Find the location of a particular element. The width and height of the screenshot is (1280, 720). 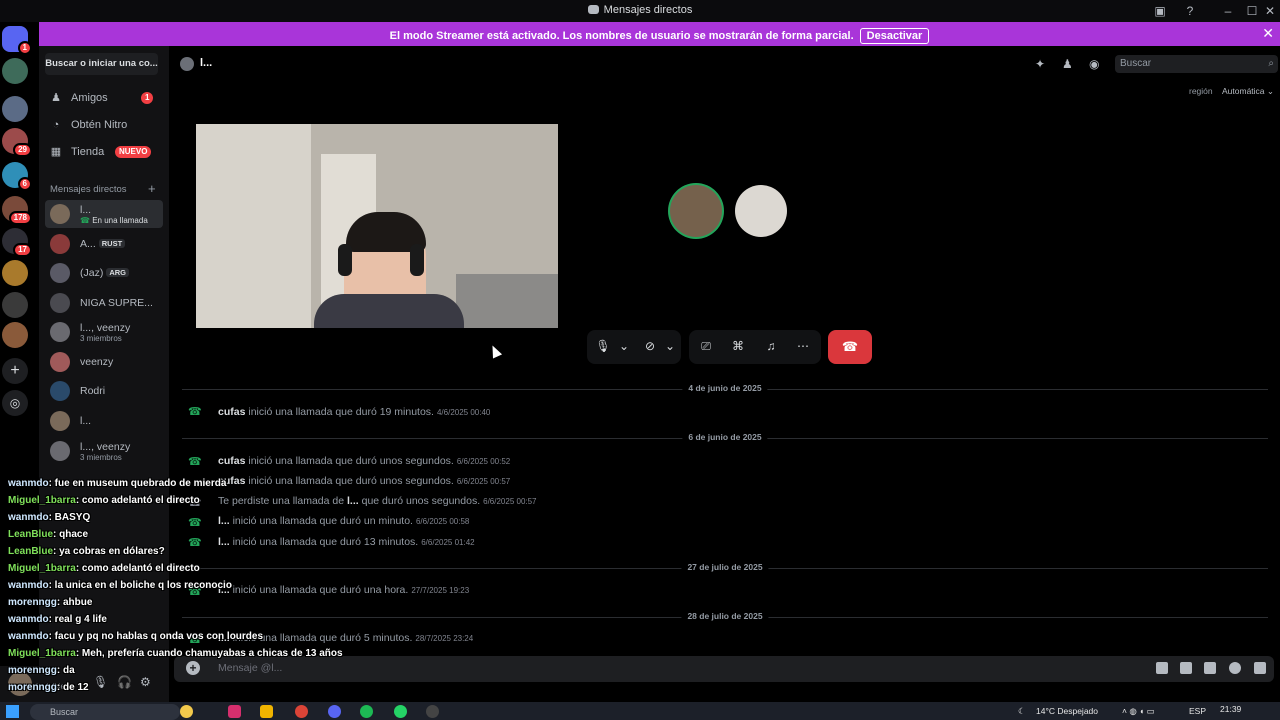

close-window-button: ✕ is located at coordinates (1270, 11).